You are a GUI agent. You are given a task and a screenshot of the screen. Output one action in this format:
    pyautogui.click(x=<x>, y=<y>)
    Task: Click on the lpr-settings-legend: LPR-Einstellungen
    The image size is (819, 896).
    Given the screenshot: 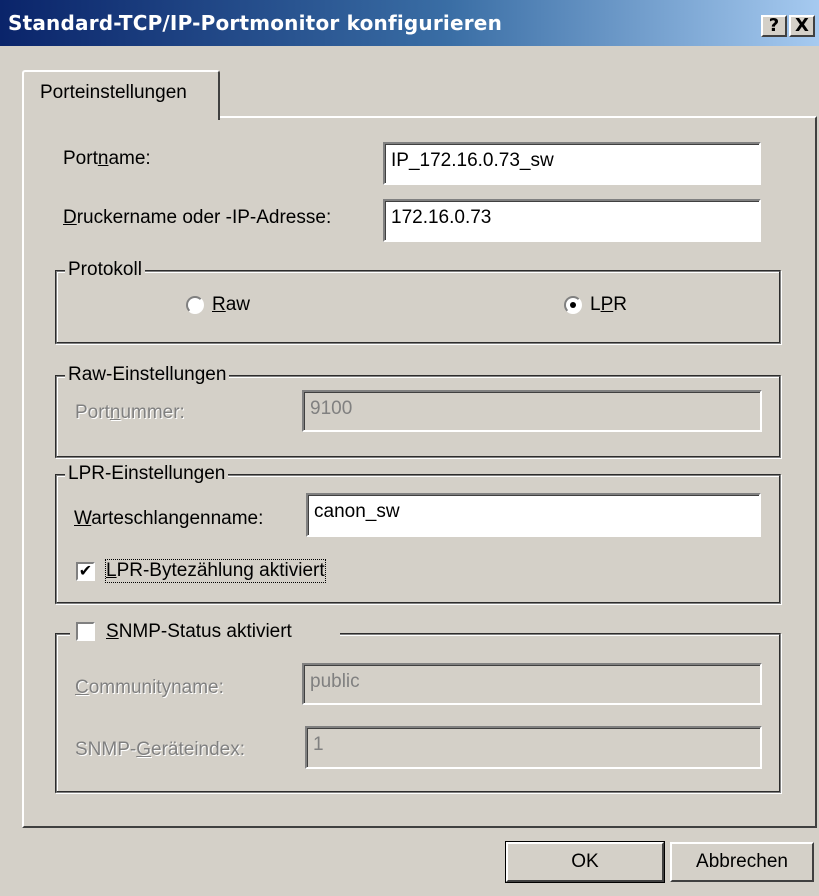 What is the action you would take?
    pyautogui.click(x=147, y=474)
    